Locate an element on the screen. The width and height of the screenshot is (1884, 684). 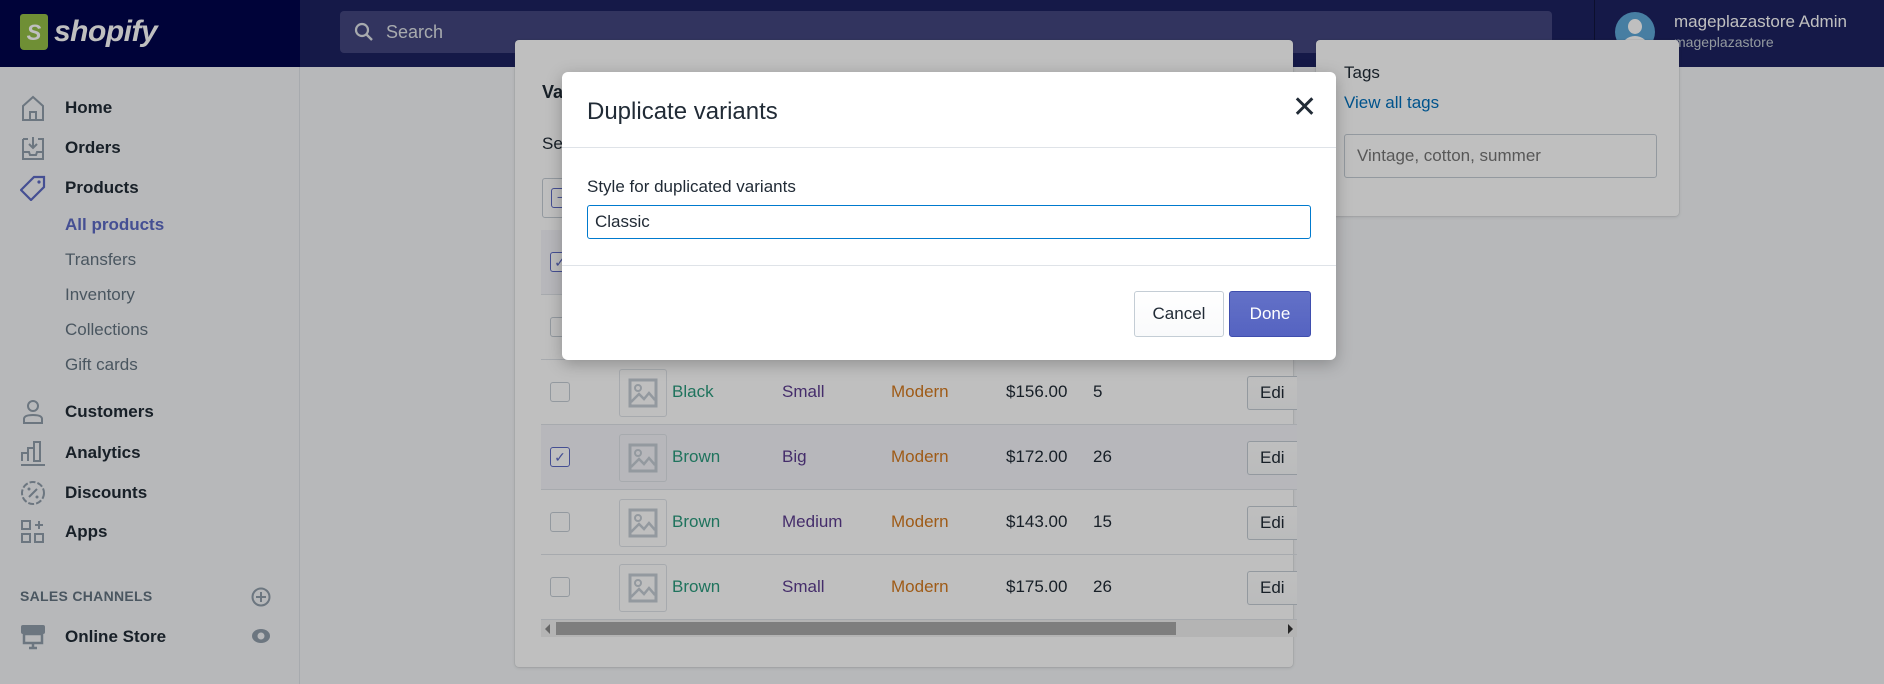
done-button: Done is located at coordinates (1270, 314).